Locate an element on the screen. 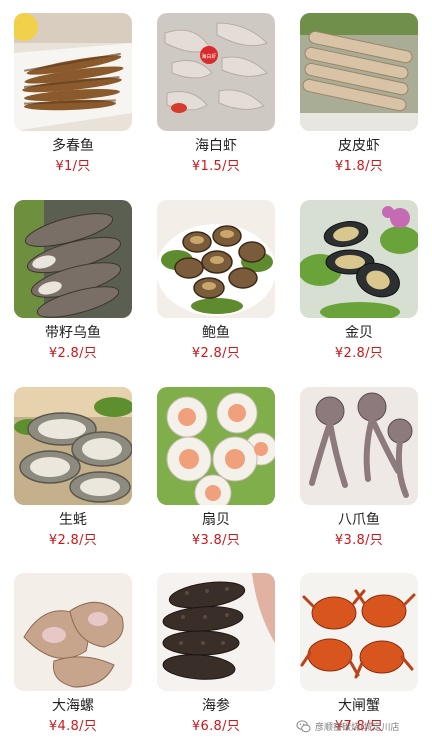  item-price: ¥1.5/只 is located at coordinates (216, 166).